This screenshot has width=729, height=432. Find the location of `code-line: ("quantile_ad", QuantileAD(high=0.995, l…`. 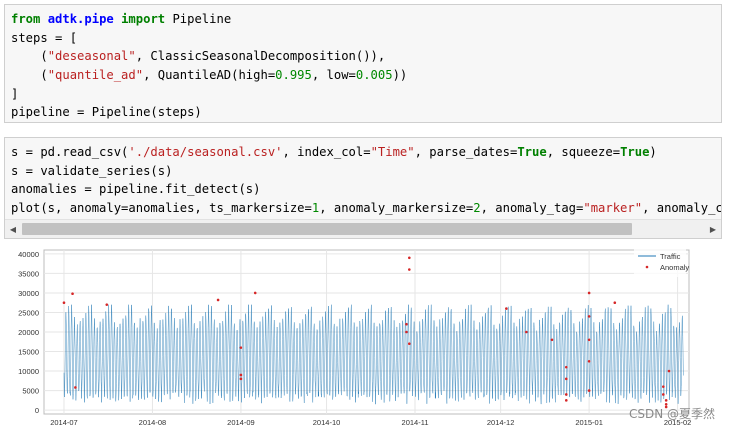

code-line: ("quantile_ad", QuantileAD(high=0.995, l… is located at coordinates (366, 75).